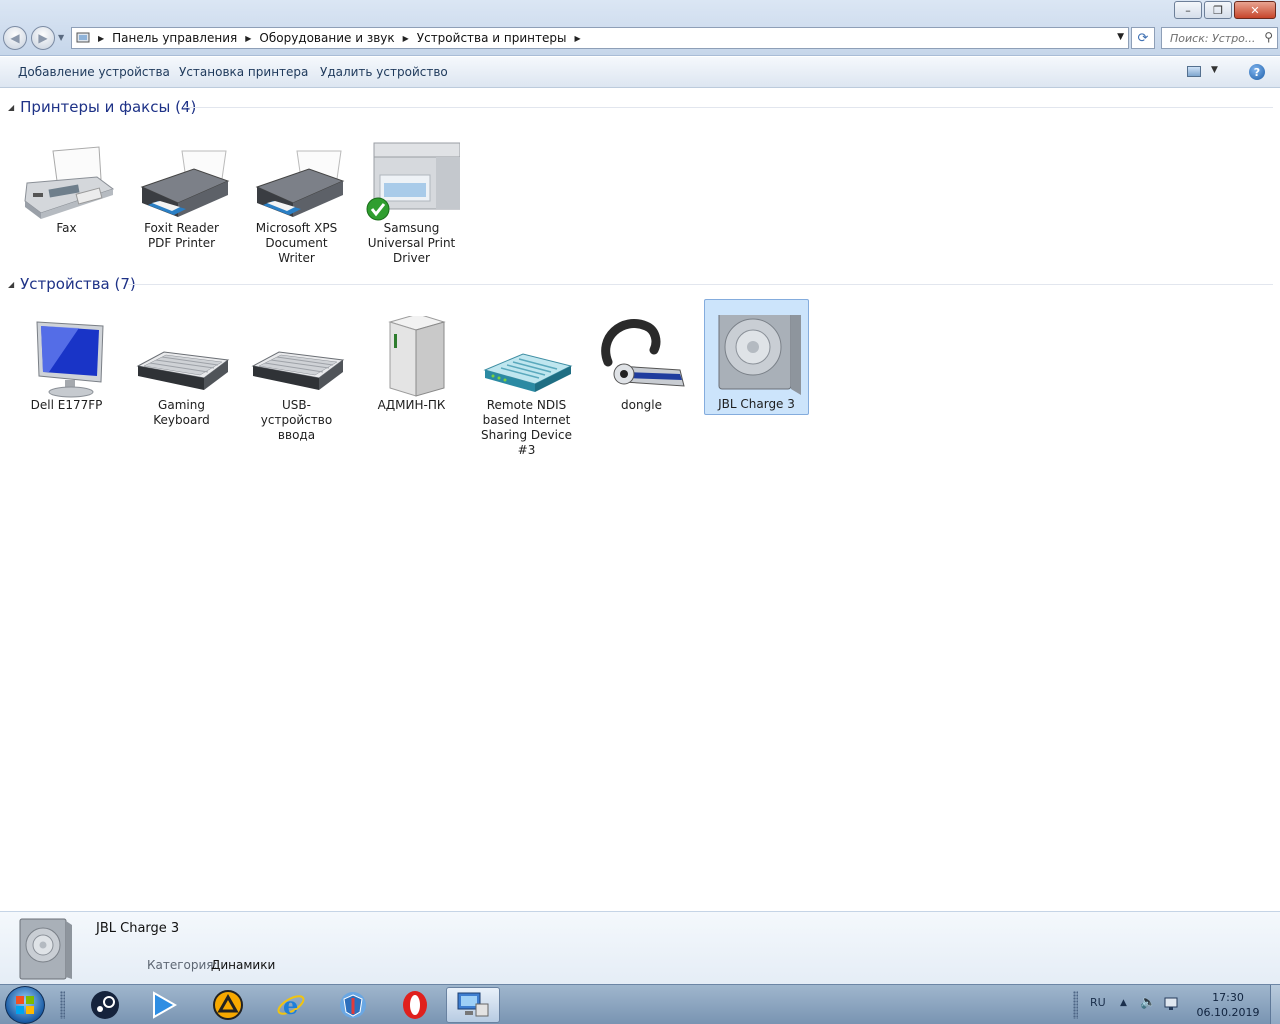 The height and width of the screenshot is (1024, 1280). I want to click on taskbar-aimp, so click(228, 1005).